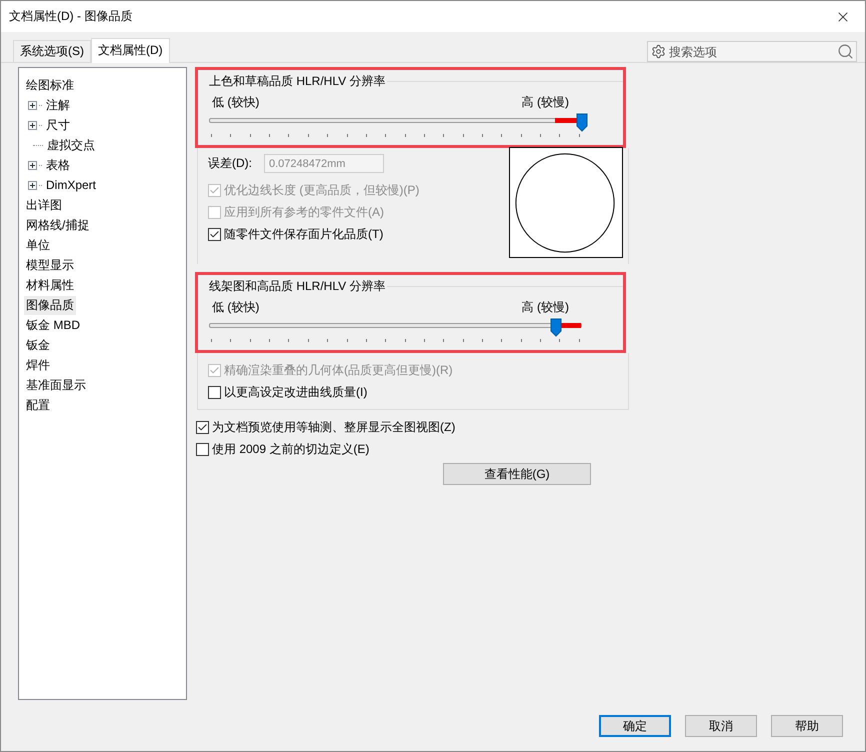 This screenshot has width=866, height=752. I want to click on search-field: 搜索选项, so click(752, 51).